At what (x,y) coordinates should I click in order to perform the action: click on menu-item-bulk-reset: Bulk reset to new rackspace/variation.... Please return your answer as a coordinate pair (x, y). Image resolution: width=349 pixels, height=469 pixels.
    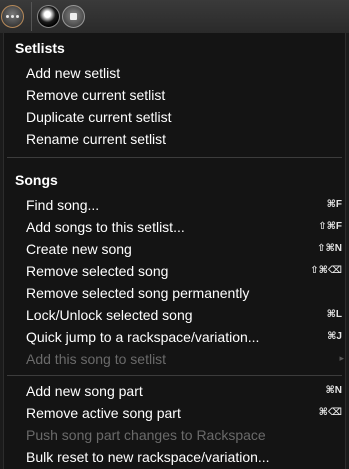
    Looking at the image, I should click on (174, 457).